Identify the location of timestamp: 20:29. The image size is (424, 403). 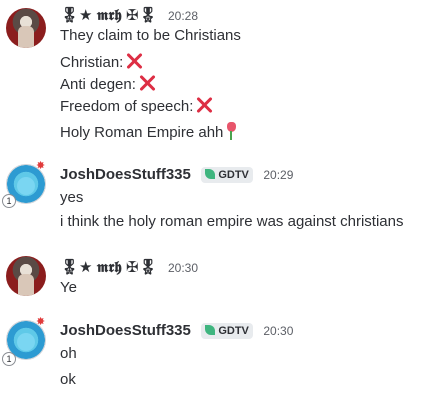
(278, 175).